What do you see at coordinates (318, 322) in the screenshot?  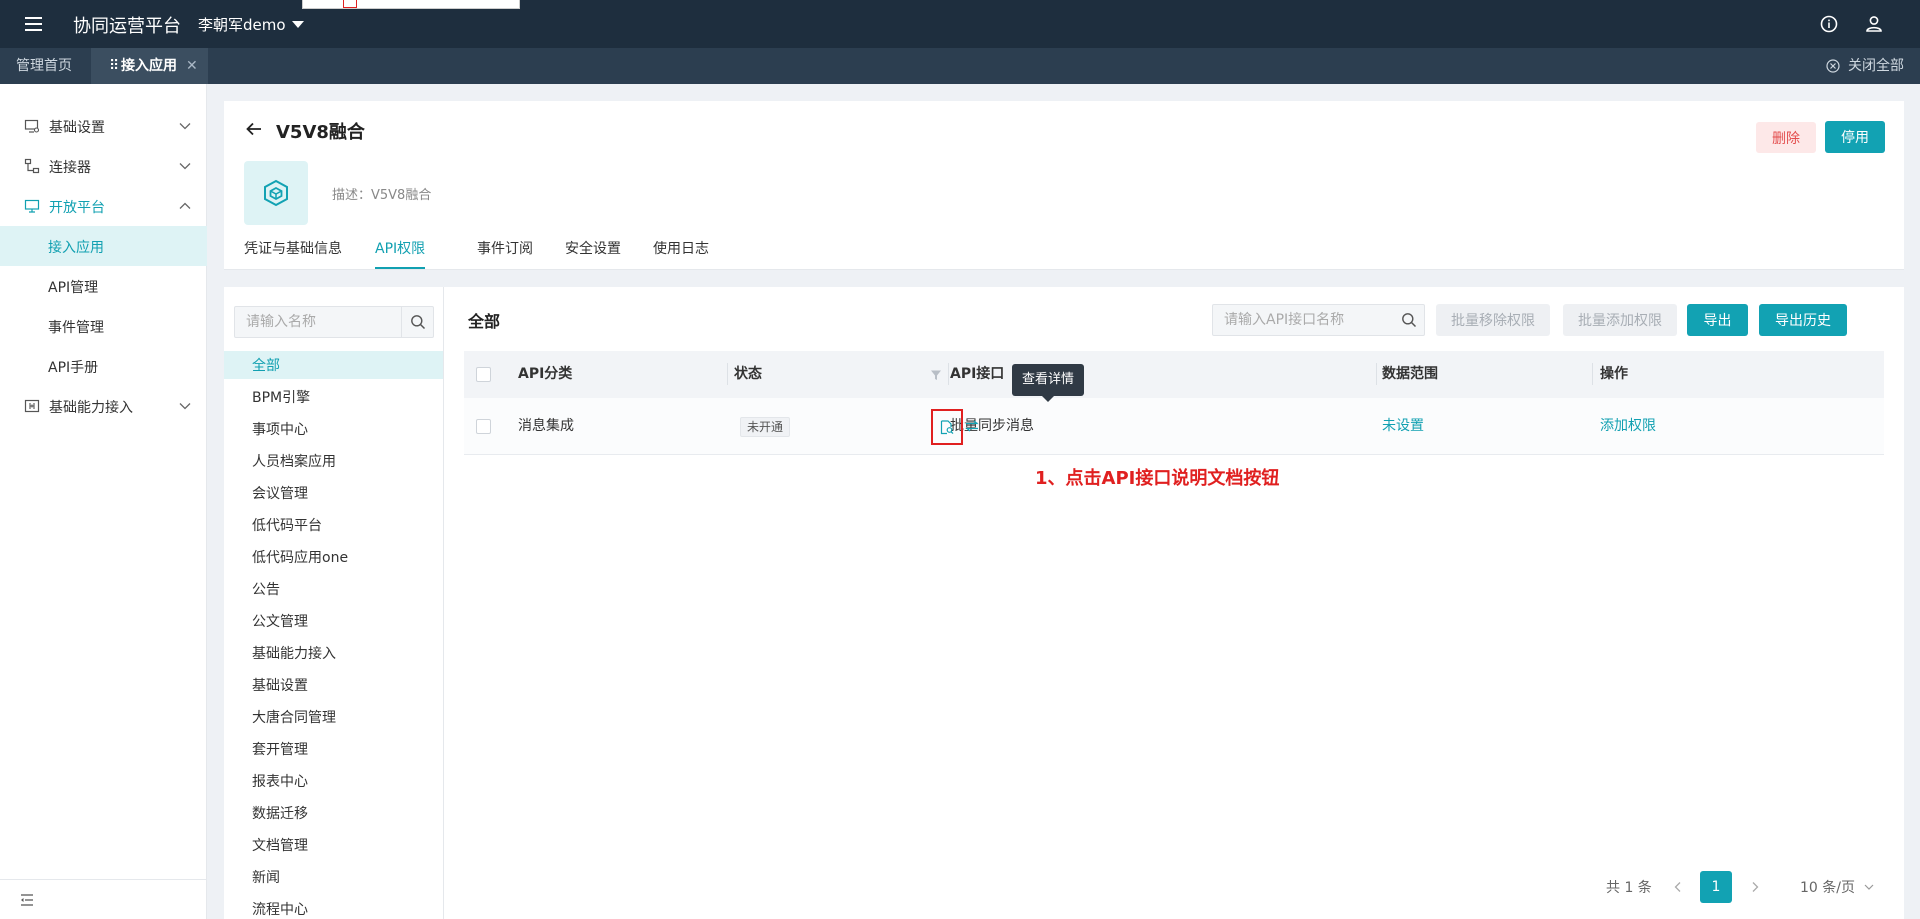 I see `category-search-input` at bounding box center [318, 322].